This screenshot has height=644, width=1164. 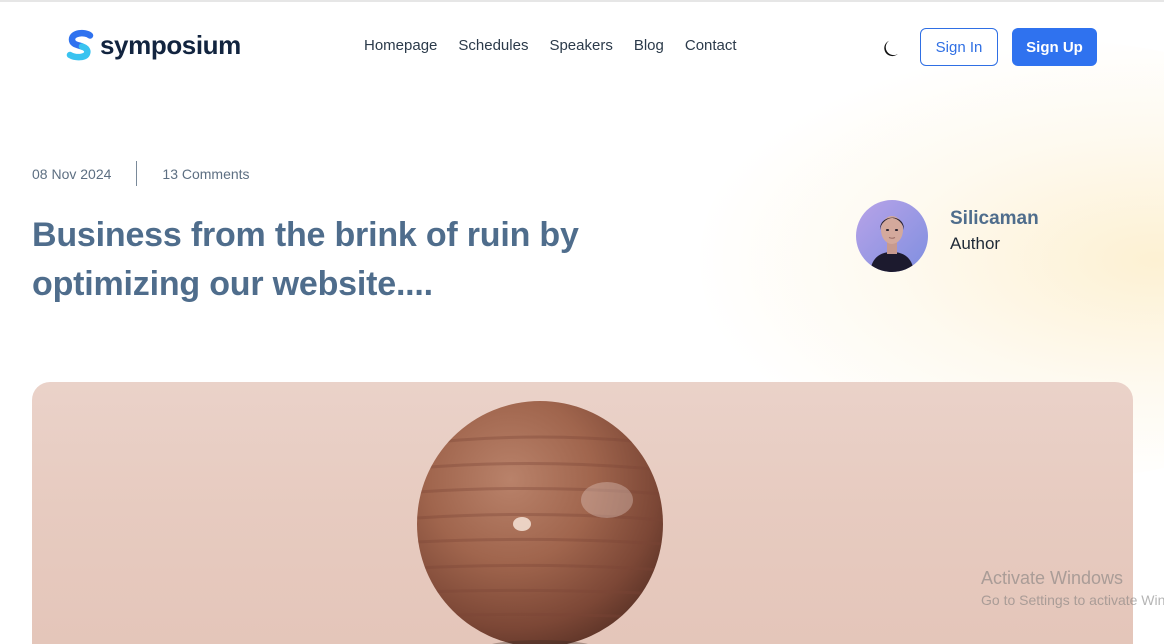 What do you see at coordinates (994, 219) in the screenshot?
I see `author-name: Silicaman` at bounding box center [994, 219].